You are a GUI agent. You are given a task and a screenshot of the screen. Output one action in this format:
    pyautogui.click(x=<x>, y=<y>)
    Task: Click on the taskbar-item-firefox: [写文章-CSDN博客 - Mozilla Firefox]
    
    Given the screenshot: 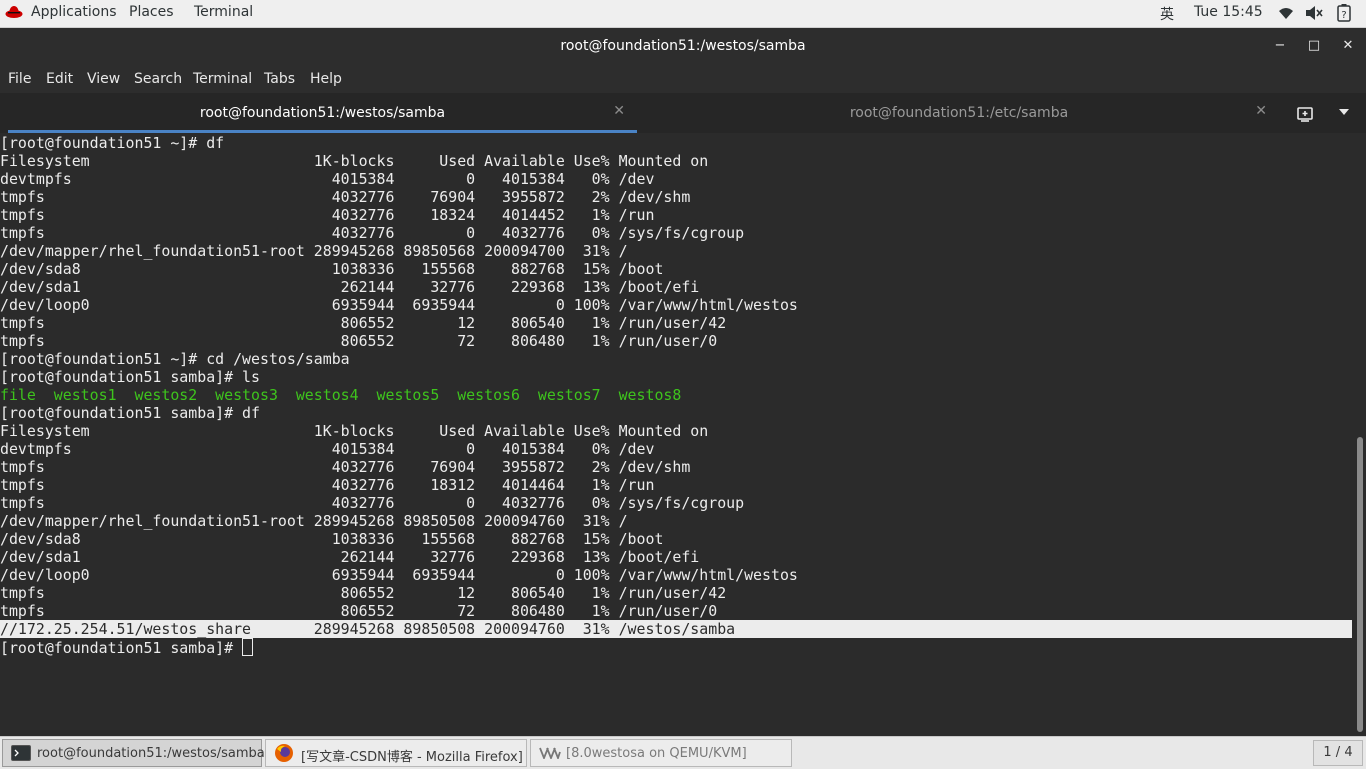 What is the action you would take?
    pyautogui.click(x=396, y=753)
    